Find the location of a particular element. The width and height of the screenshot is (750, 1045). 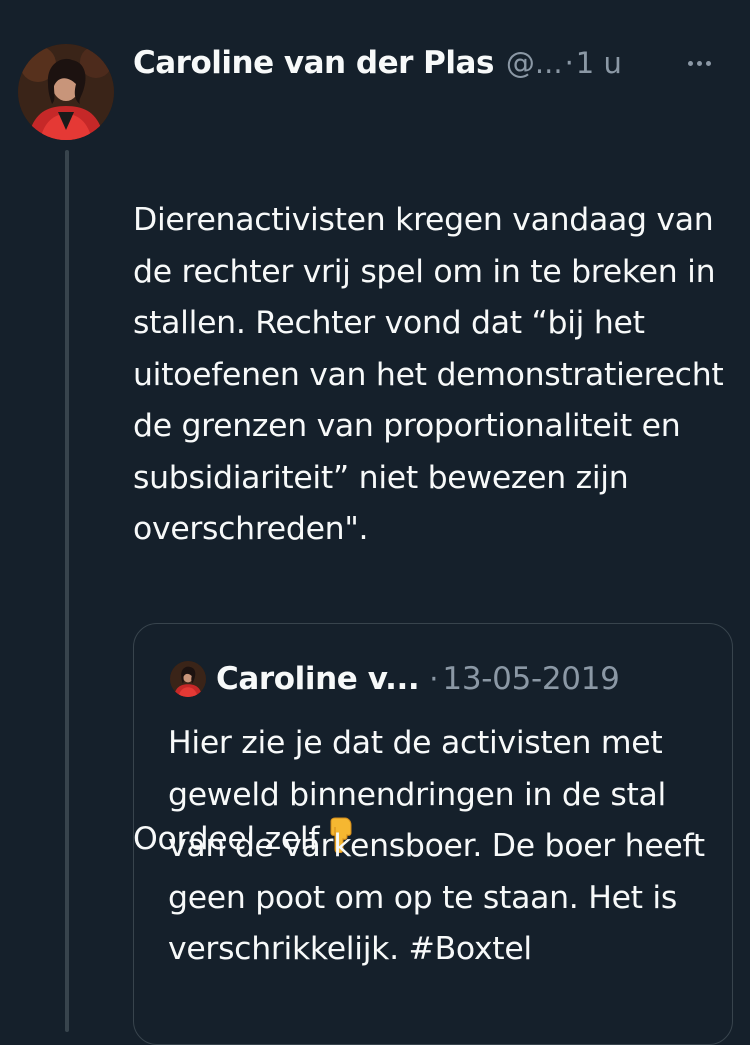

quoted-tweet-header: Caroline v... · 13-05-2019 is located at coordinates (395, 679).